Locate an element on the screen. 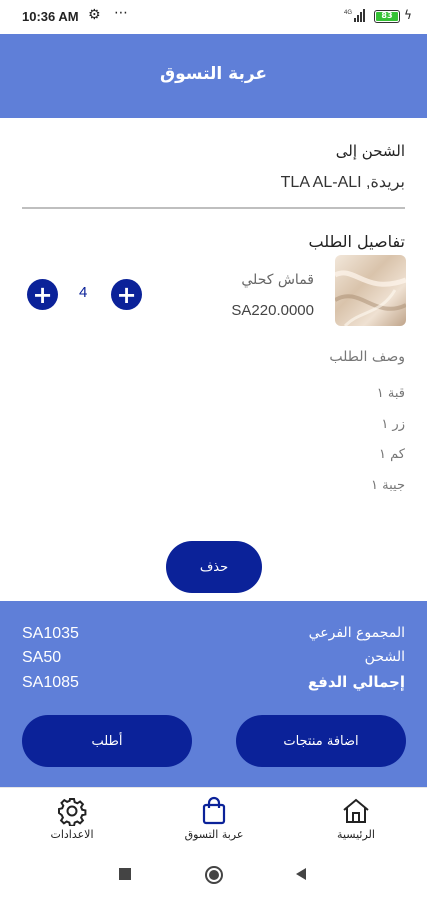  nav-settings: الاعدادات is located at coordinates (72, 818).